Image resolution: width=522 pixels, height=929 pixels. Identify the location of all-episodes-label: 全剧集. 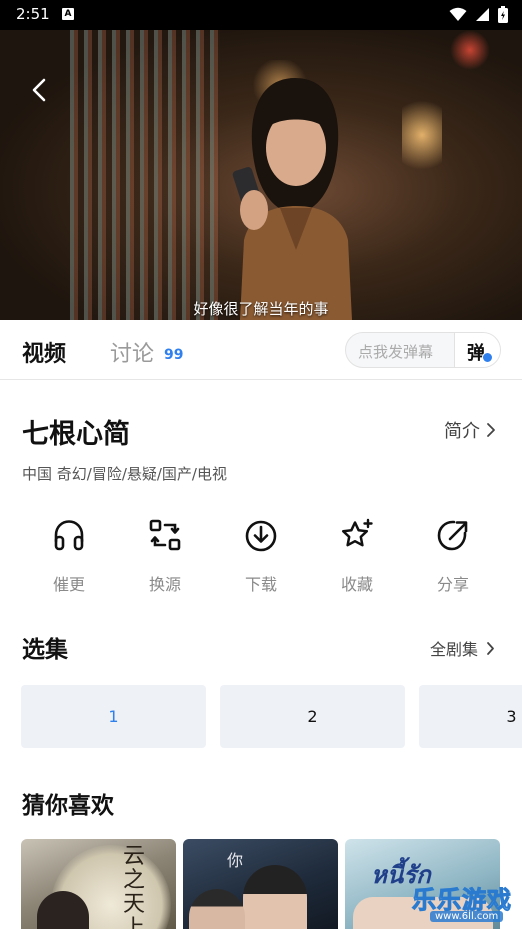
(454, 649).